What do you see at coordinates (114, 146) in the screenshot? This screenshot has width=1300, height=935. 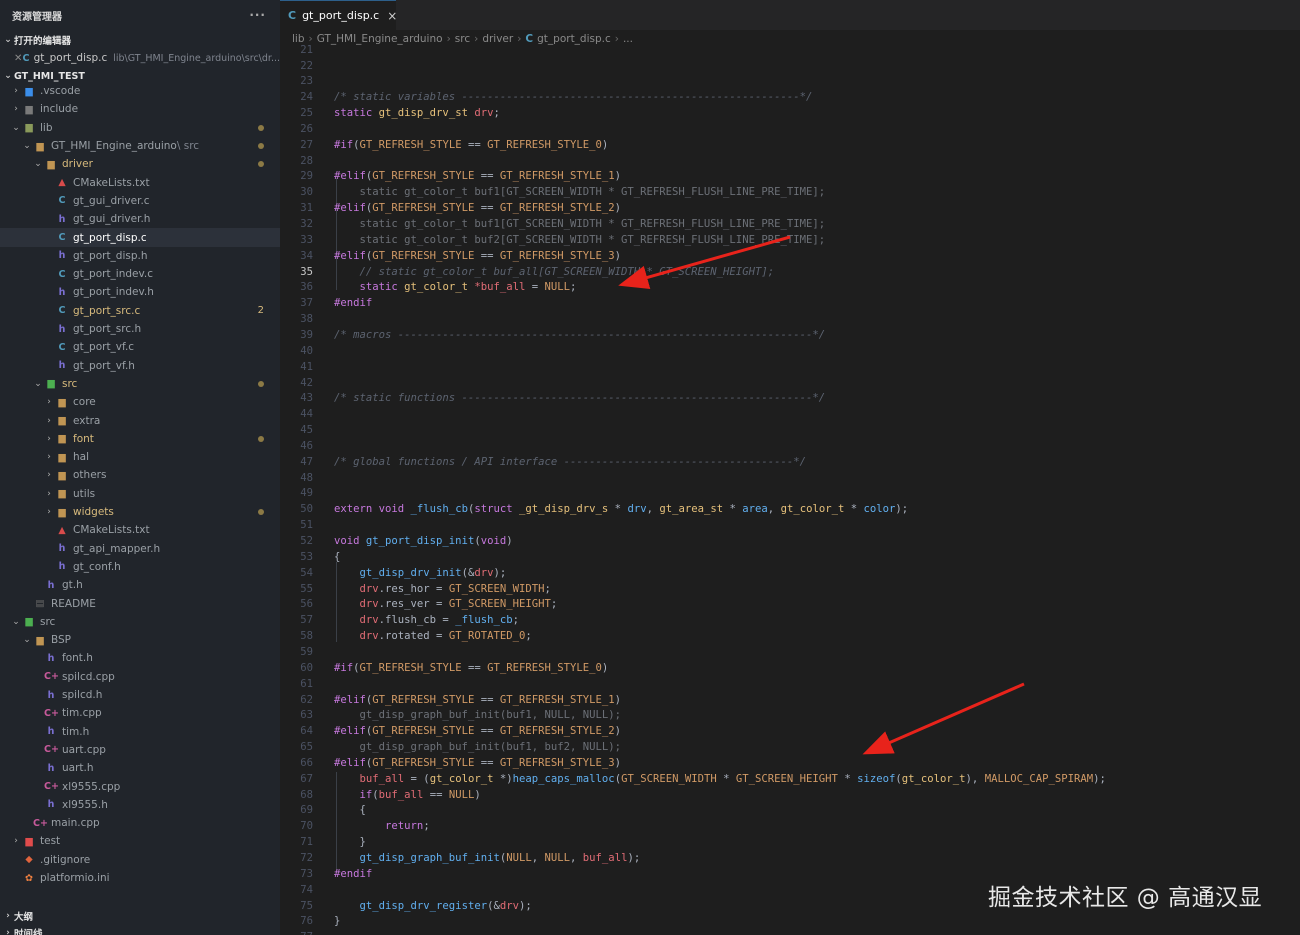 I see `tree-item-label: GT_HMI_Engine_arduino` at bounding box center [114, 146].